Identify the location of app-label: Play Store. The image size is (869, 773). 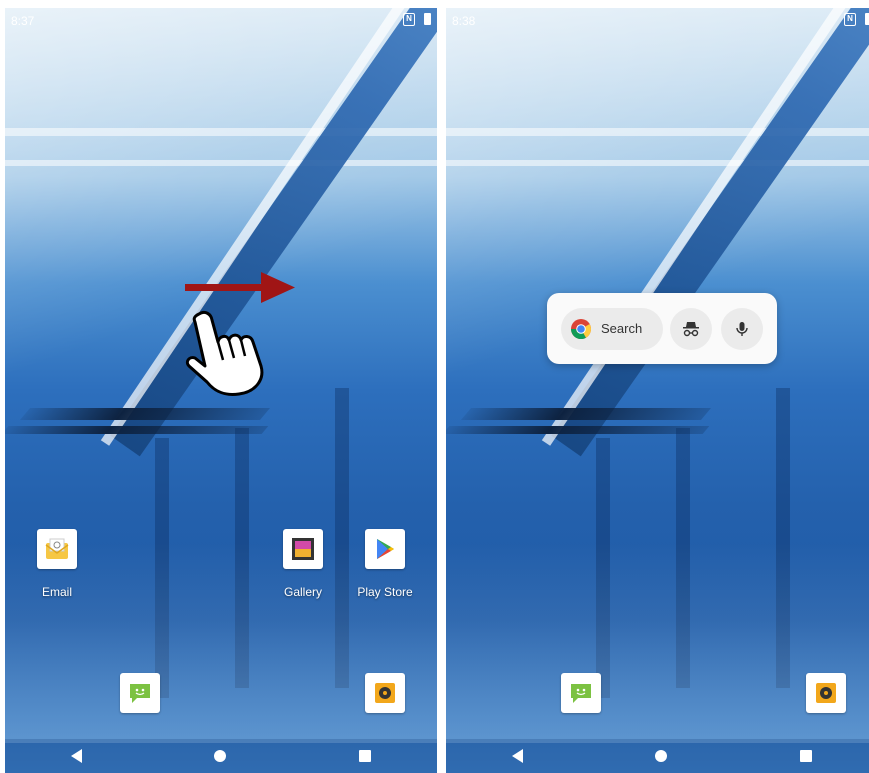
(385, 592).